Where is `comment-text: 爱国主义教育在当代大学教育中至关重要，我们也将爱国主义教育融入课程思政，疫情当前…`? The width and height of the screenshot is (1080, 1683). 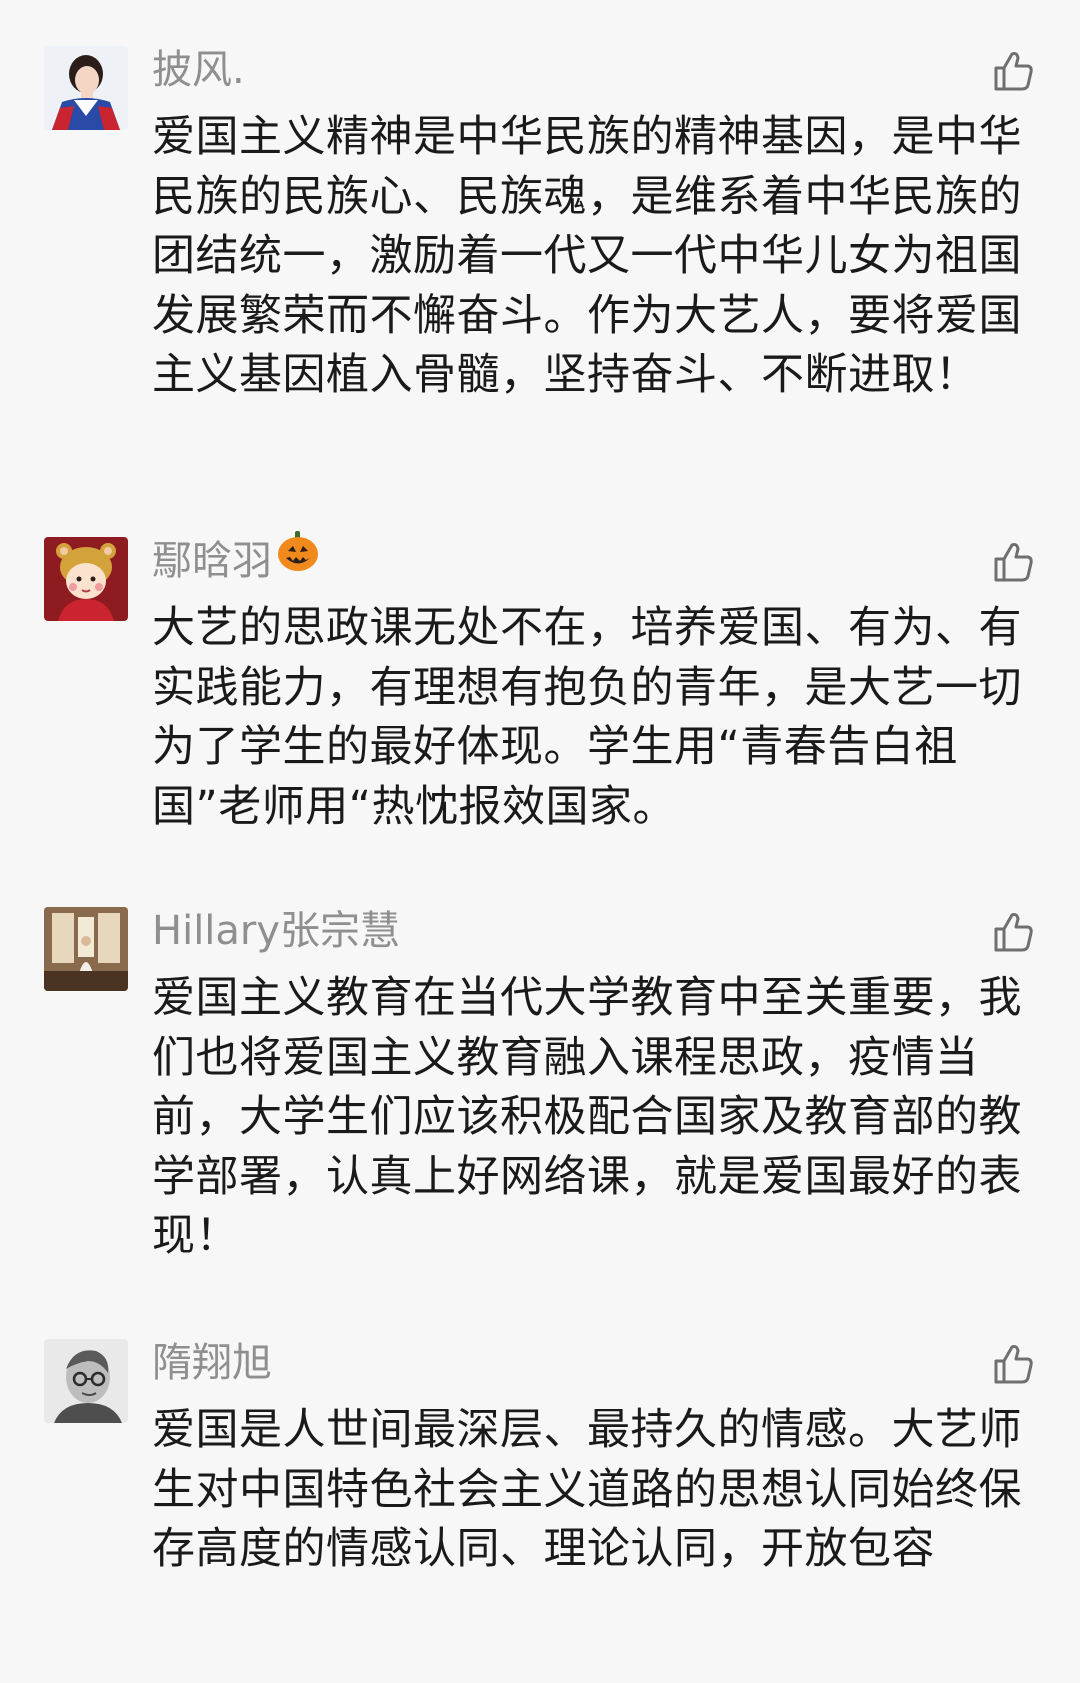
comment-text: 爱国主义教育在当代大学教育中至关重要，我们也将爱国主义教育融入课程思政，疫情当前… is located at coordinates (587, 1117).